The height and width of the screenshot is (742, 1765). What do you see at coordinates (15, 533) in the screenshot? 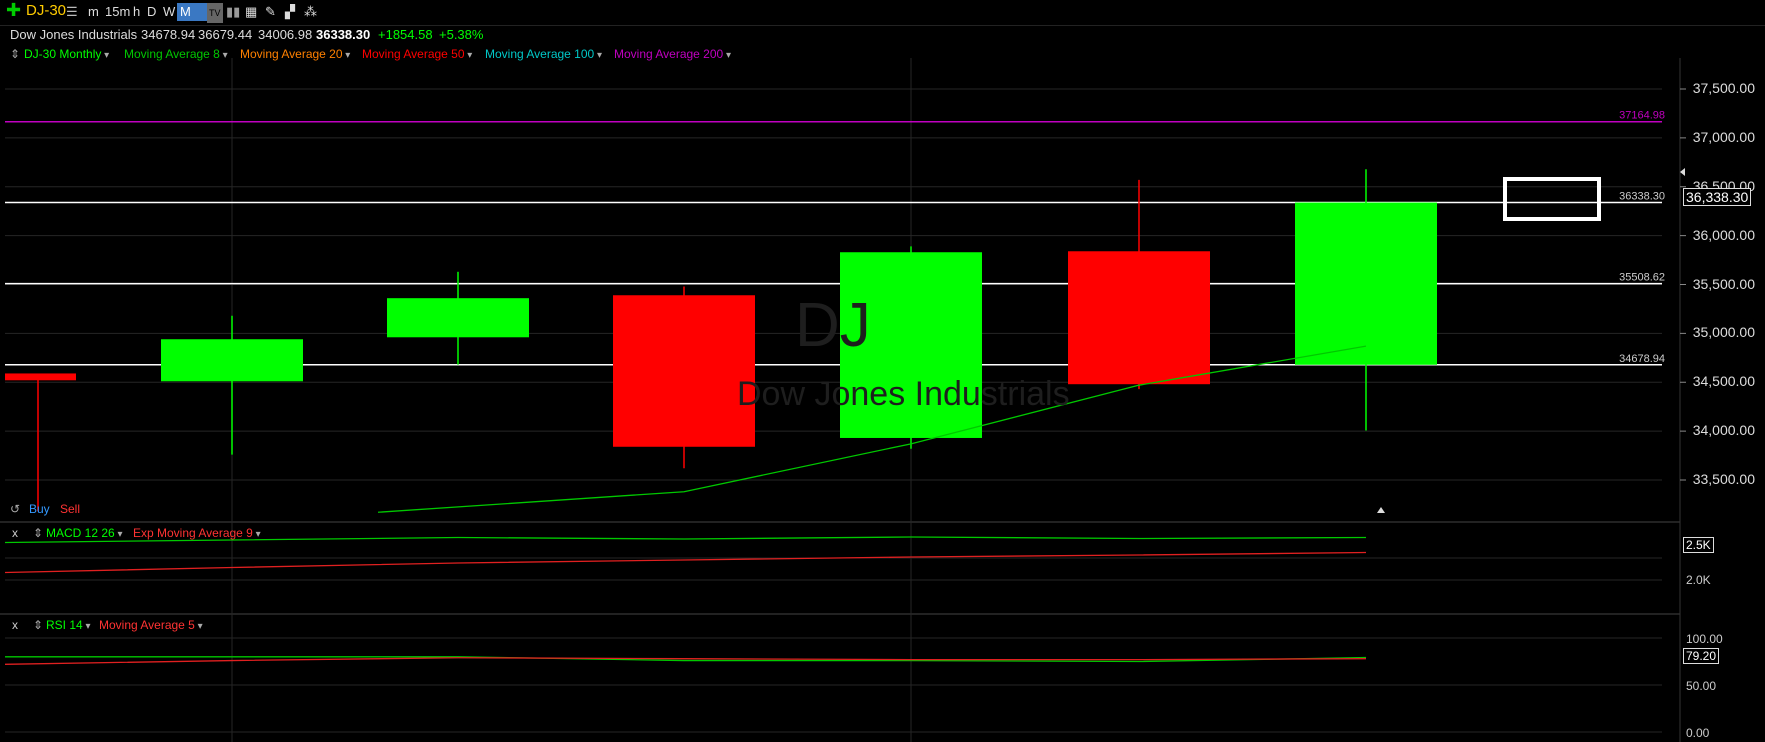
I see `macd-close-button: x` at bounding box center [15, 533].